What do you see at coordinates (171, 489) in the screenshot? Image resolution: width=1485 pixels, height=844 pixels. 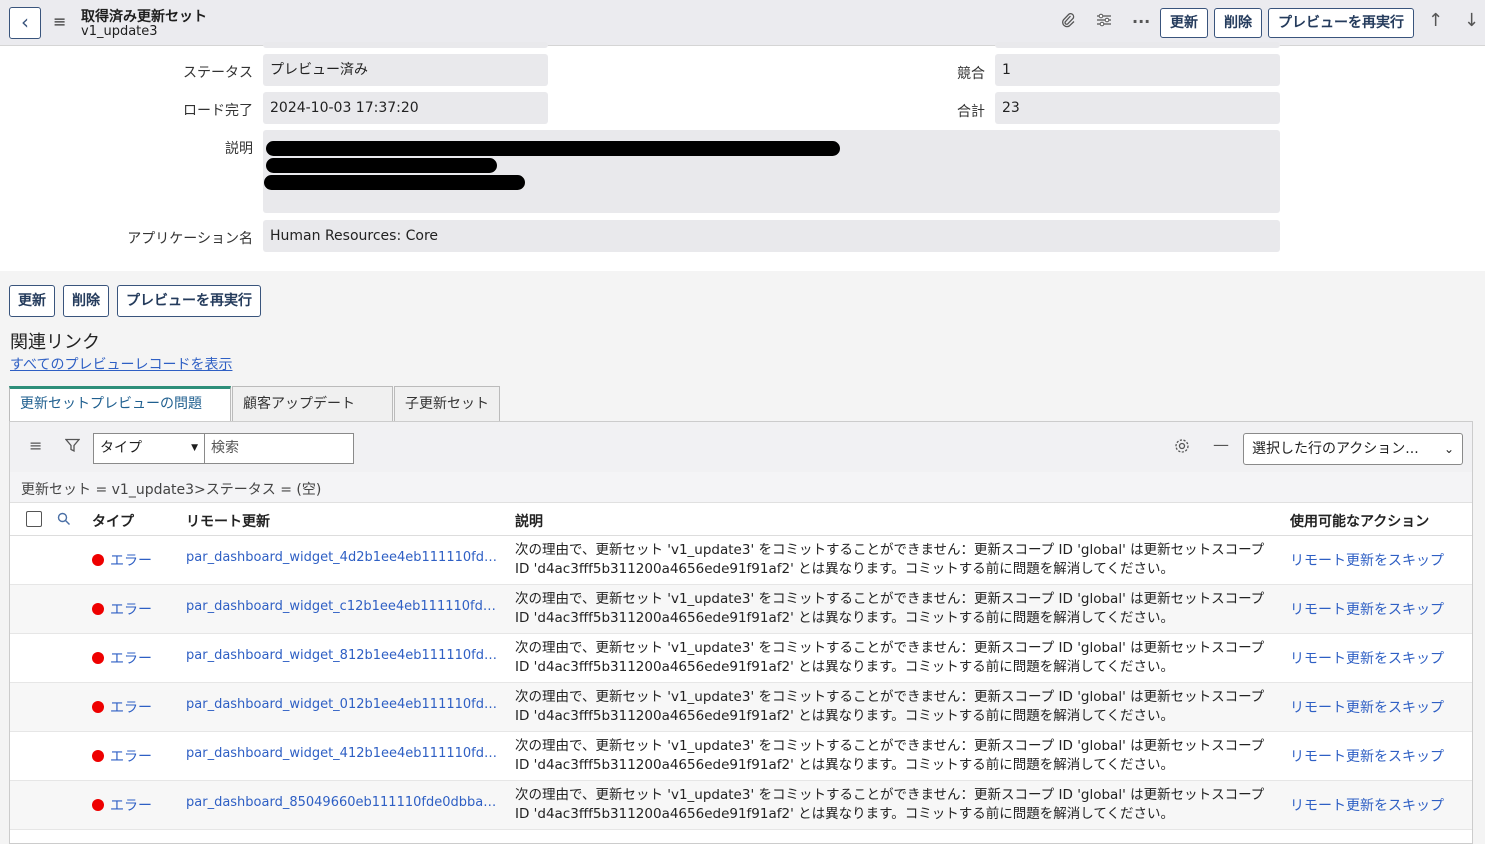 I see `breadcrumb: 更新セット = v1_update3>ステータス = (空)` at bounding box center [171, 489].